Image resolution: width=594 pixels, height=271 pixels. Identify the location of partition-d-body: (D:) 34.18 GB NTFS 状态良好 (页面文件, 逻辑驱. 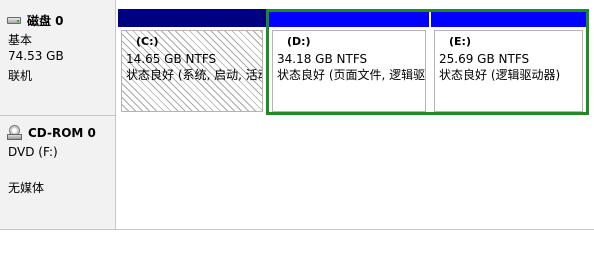
(349, 71).